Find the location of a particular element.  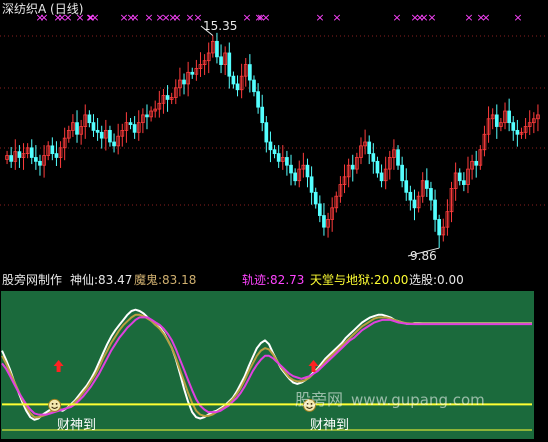

watermark-url: www.gupang.com is located at coordinates (418, 400).